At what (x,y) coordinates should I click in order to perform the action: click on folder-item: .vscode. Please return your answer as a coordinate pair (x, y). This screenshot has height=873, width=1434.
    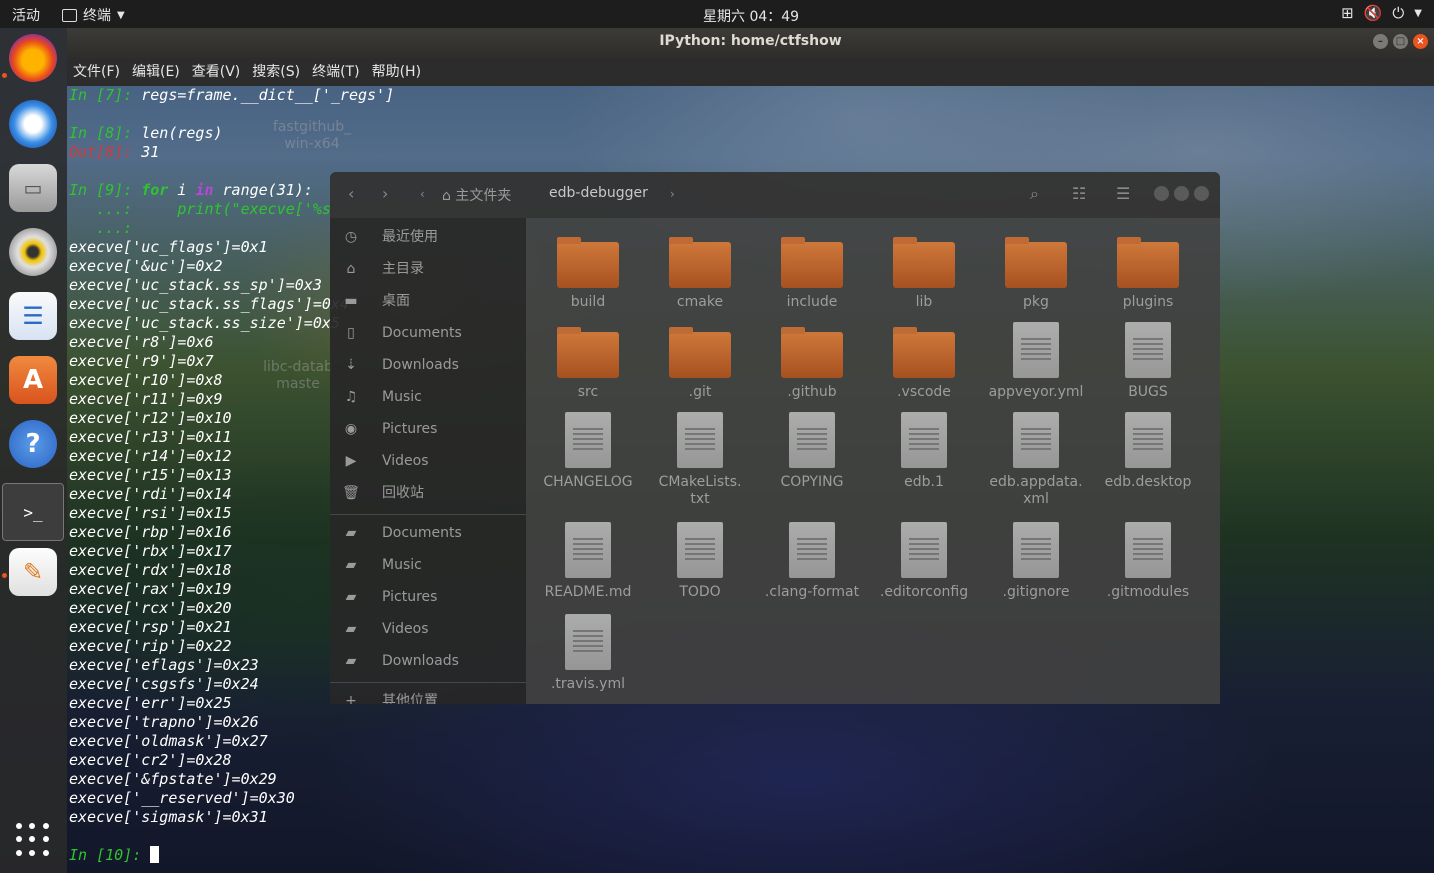
    Looking at the image, I should click on (924, 361).